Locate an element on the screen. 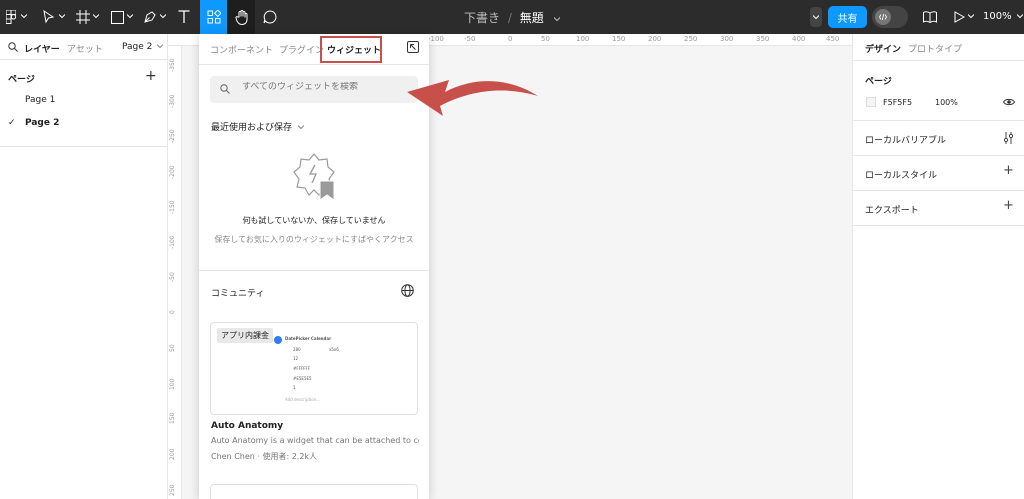 The height and width of the screenshot is (499, 1024). preview-title: DatePicker Calendar is located at coordinates (308, 338).